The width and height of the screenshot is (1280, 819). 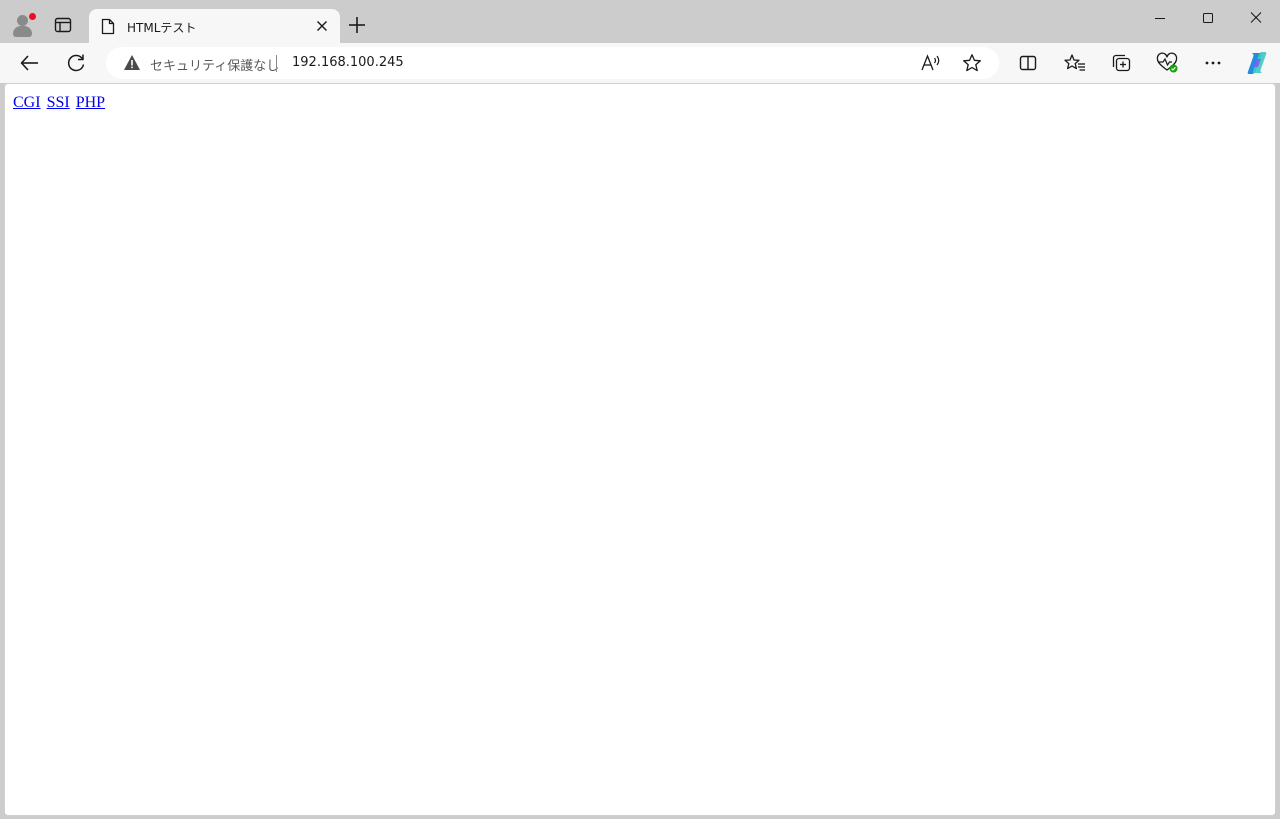 I want to click on copilot-icon, so click(x=1257, y=63).